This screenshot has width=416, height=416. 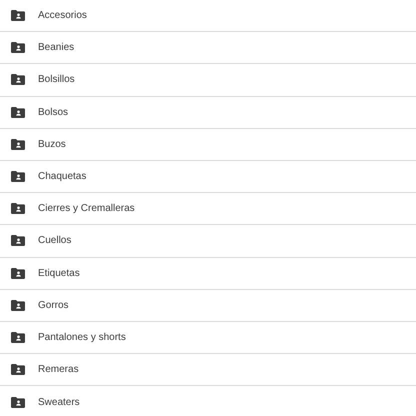 What do you see at coordinates (208, 209) in the screenshot?
I see `folder-row: Cierres y Cremalleras` at bounding box center [208, 209].